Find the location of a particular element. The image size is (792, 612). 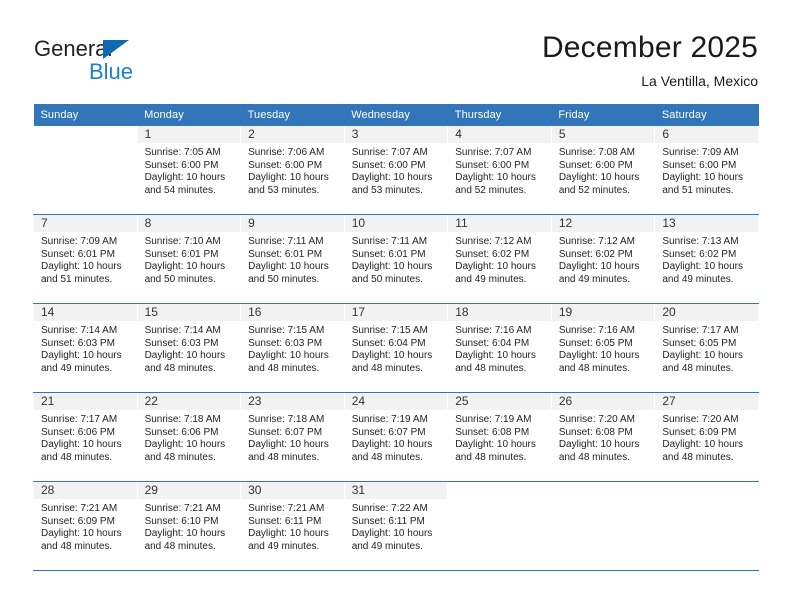

sunrise-text: Sunrise: 7:07 AM is located at coordinates (389, 152).